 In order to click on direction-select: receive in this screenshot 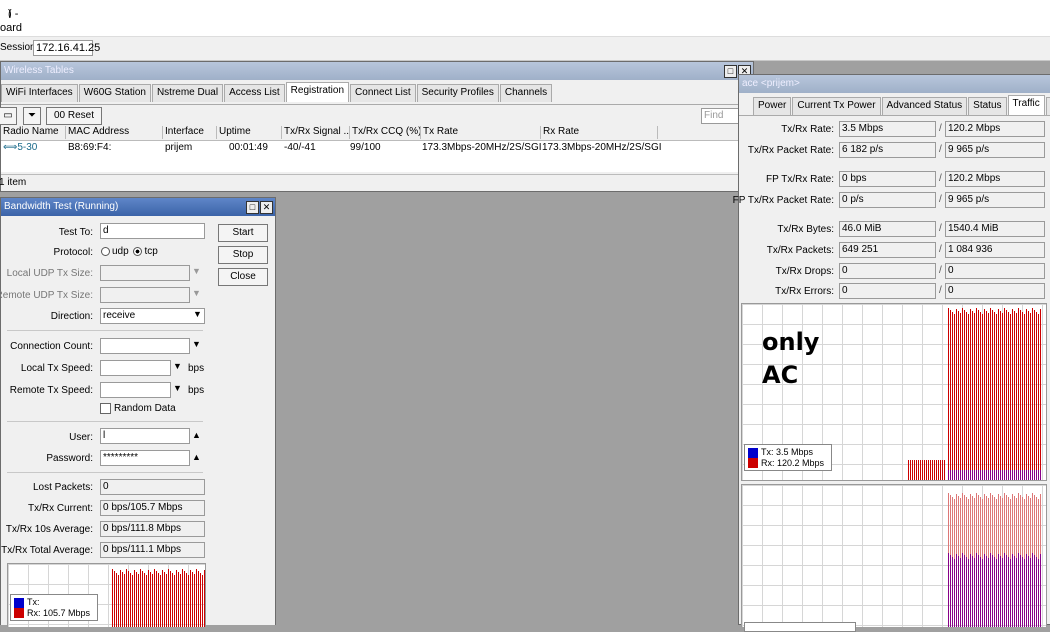, I will do `click(152, 316)`.